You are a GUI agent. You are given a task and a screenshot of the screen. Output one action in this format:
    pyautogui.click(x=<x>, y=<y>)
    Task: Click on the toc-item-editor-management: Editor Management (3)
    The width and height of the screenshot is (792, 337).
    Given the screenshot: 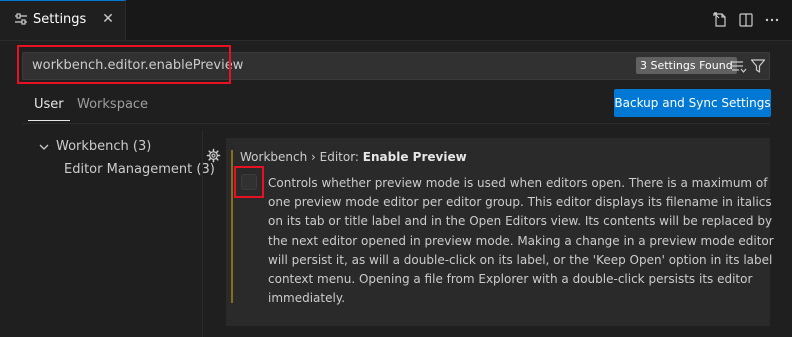 What is the action you would take?
    pyautogui.click(x=139, y=169)
    